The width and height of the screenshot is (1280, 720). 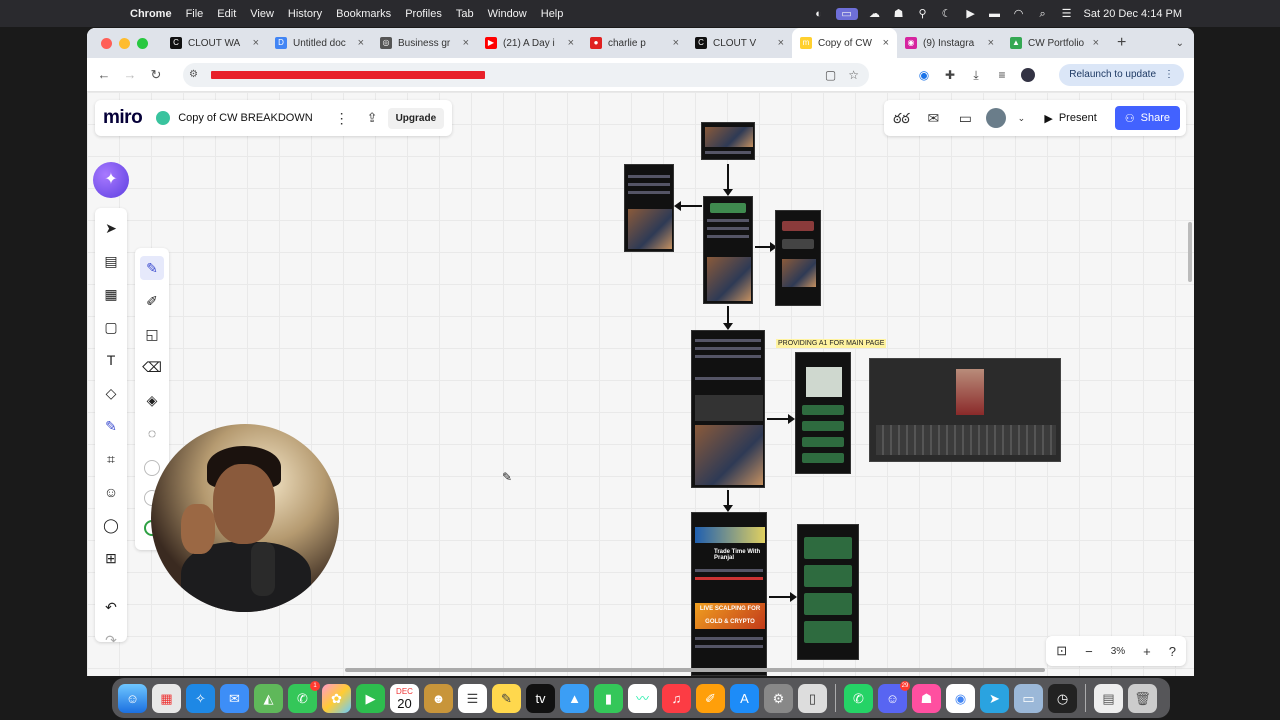 I want to click on browser-tab: ▲ CW Portfolio ×, so click(x=1054, y=43).